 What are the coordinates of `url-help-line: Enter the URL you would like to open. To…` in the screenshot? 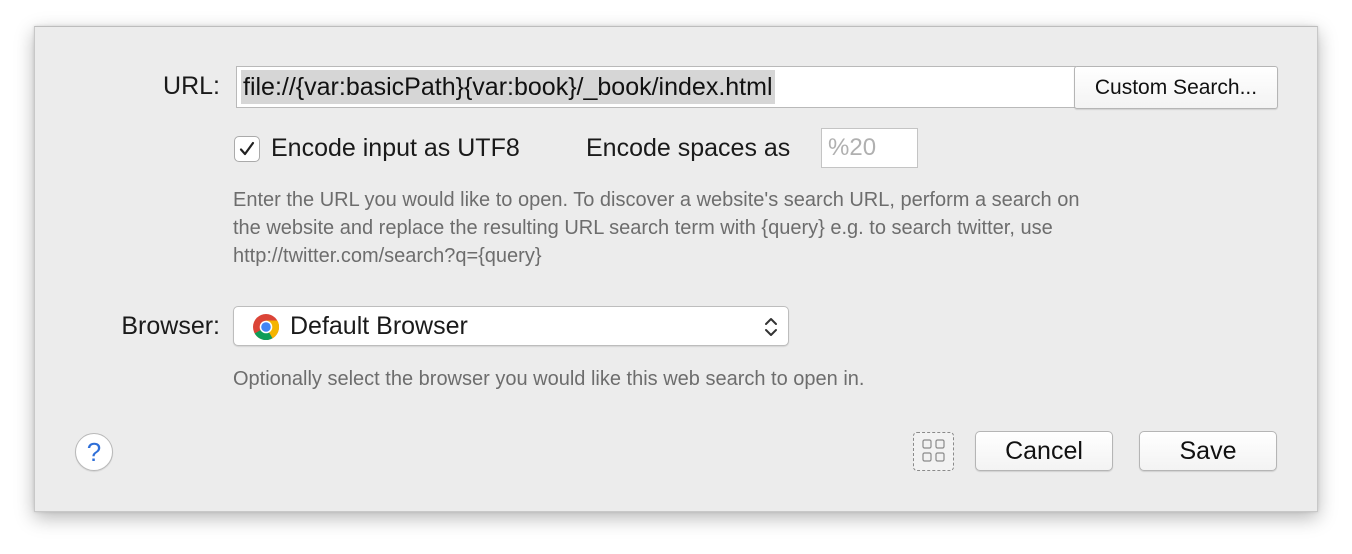 It's located at (656, 200).